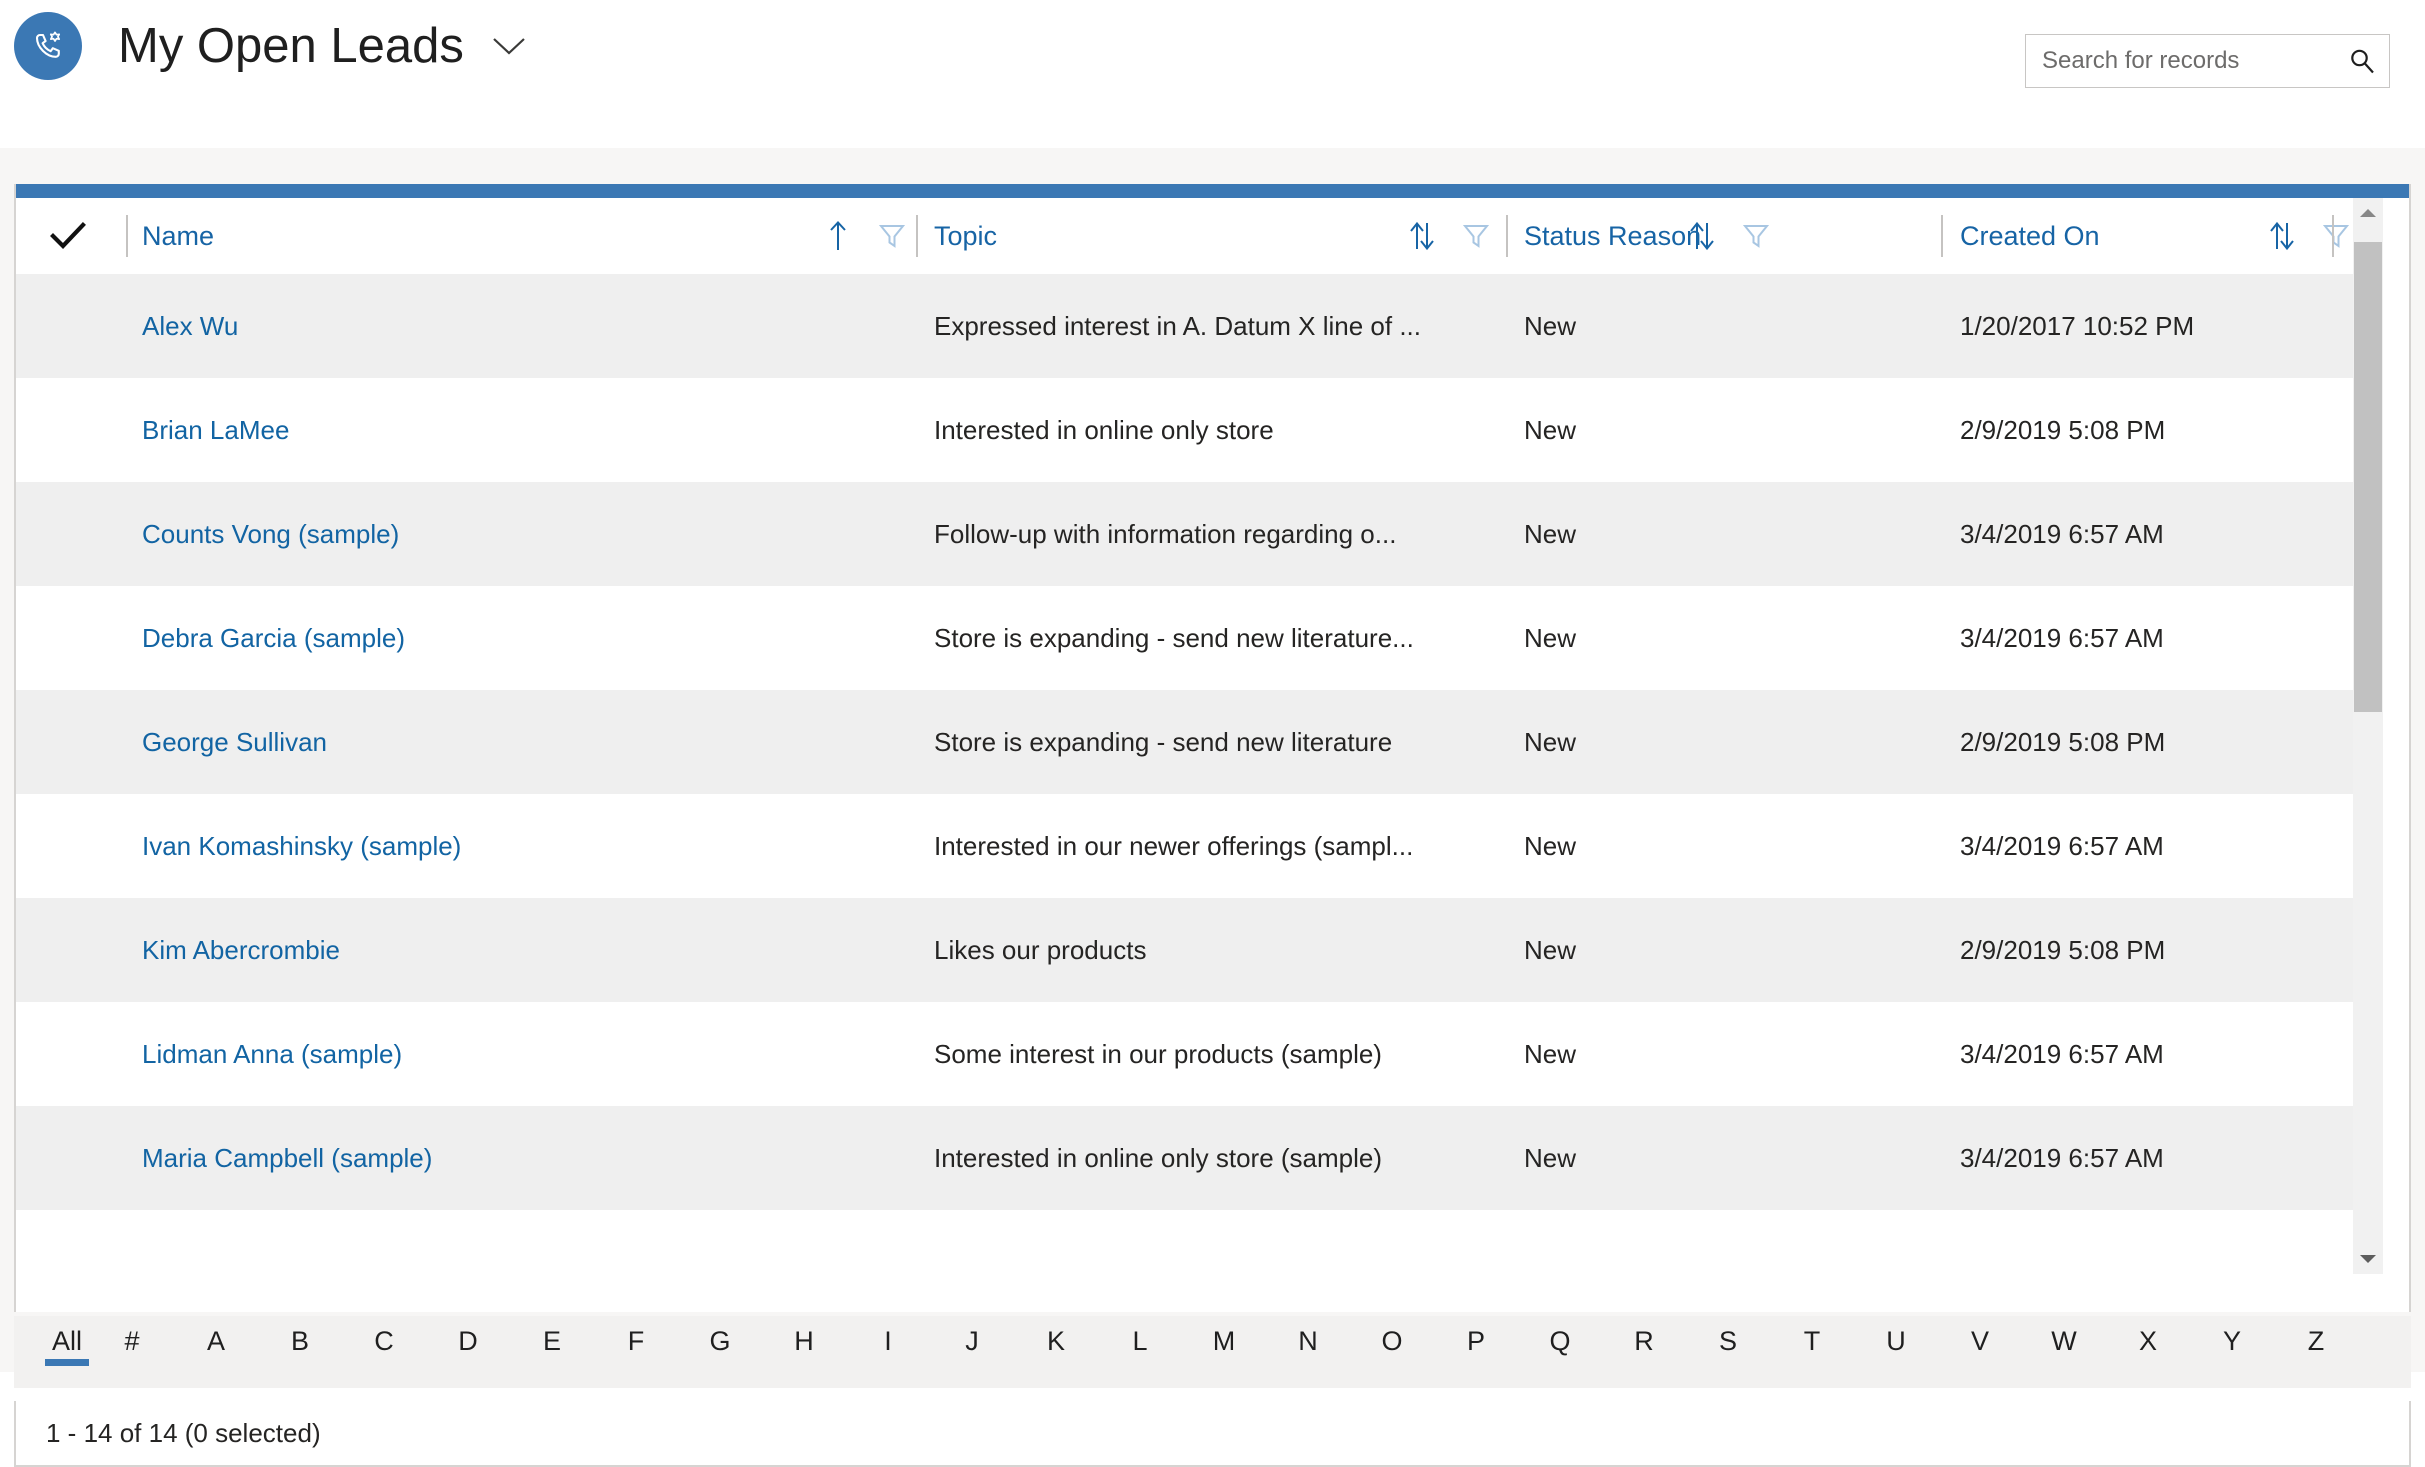 The height and width of the screenshot is (1467, 2425). What do you see at coordinates (1212, 74) in the screenshot?
I see `app-header: My Open Leads` at bounding box center [1212, 74].